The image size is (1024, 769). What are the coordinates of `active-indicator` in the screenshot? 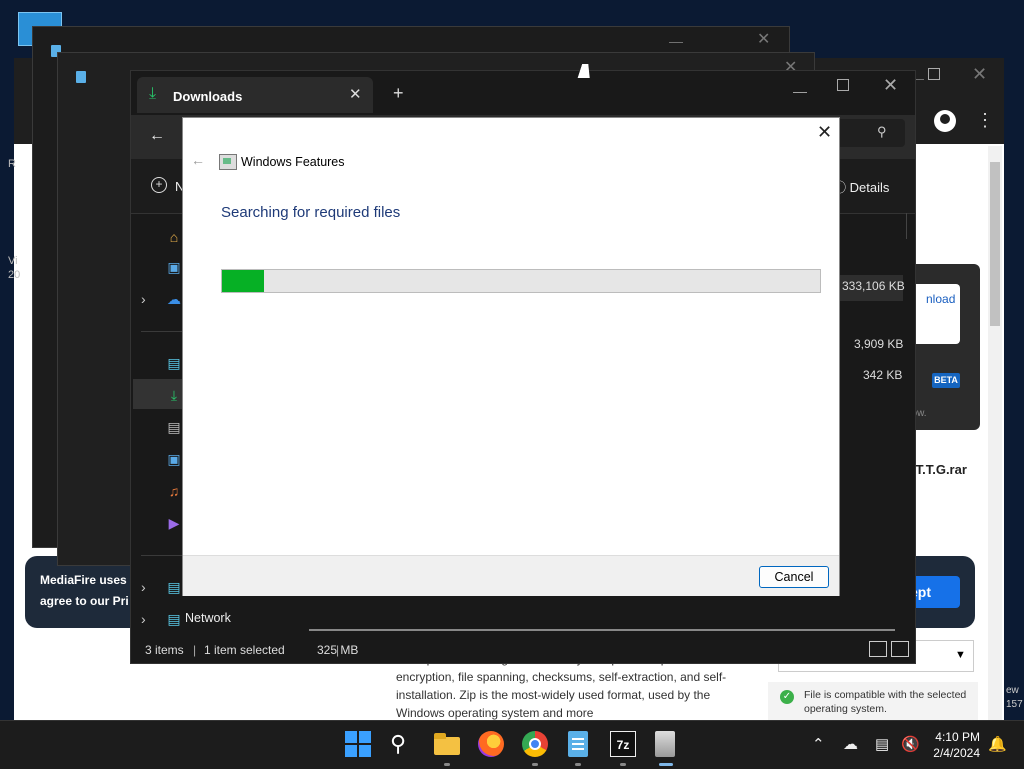 It's located at (666, 764).